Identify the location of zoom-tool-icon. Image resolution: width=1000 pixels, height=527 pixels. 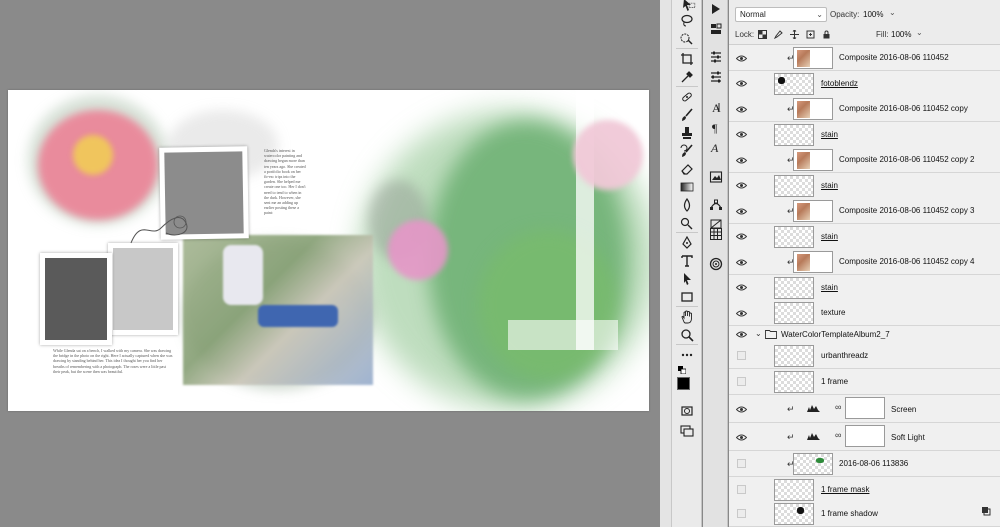
(687, 335).